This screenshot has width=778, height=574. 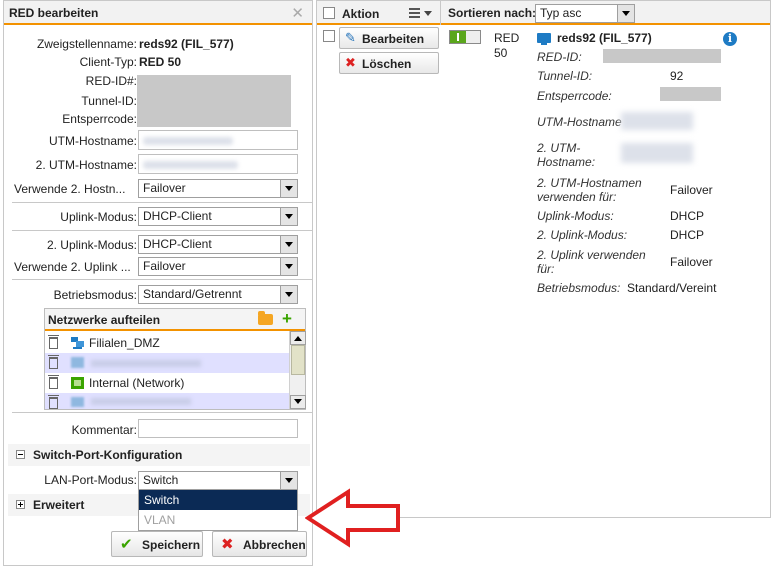 What do you see at coordinates (274, 545) in the screenshot?
I see `cancel-button-label: Abbrechen` at bounding box center [274, 545].